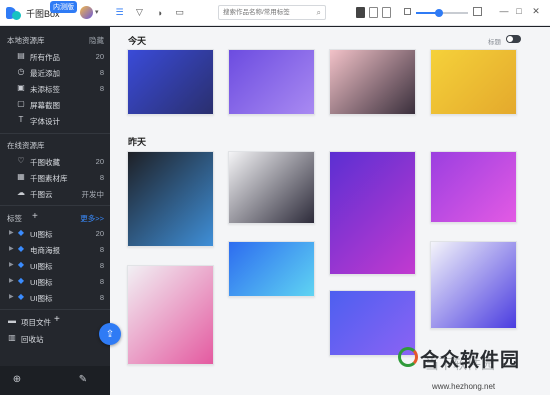 The width and height of the screenshot is (550, 395). What do you see at coordinates (99, 233) in the screenshot?
I see `tag-count: 20` at bounding box center [99, 233].